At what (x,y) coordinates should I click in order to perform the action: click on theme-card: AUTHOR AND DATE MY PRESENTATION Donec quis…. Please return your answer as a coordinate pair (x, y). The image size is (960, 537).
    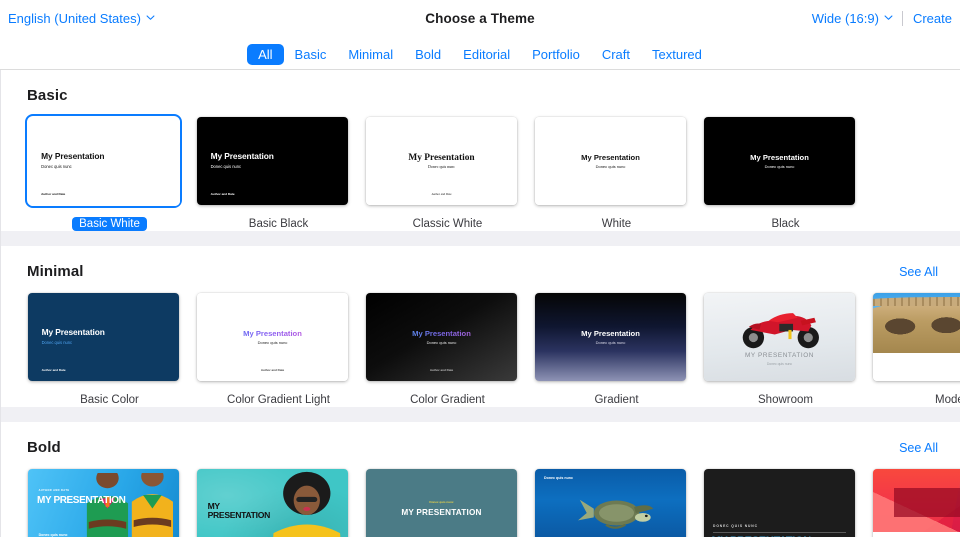
    Looking at the image, I should click on (109, 501).